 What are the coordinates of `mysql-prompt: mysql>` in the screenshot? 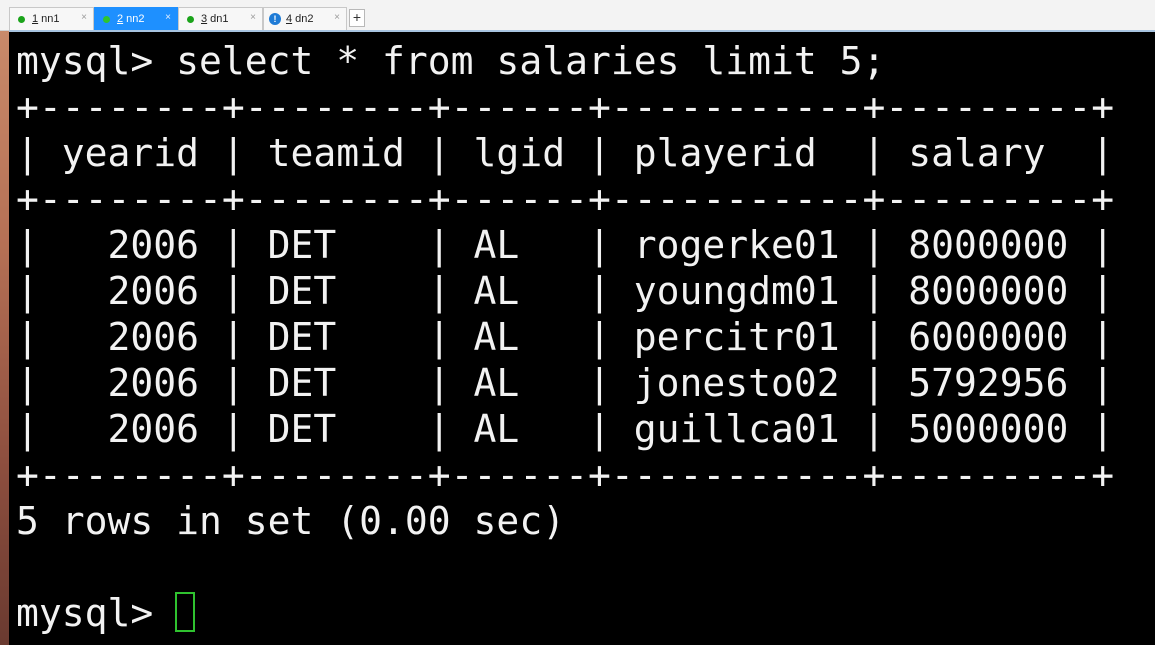 It's located at (96, 613).